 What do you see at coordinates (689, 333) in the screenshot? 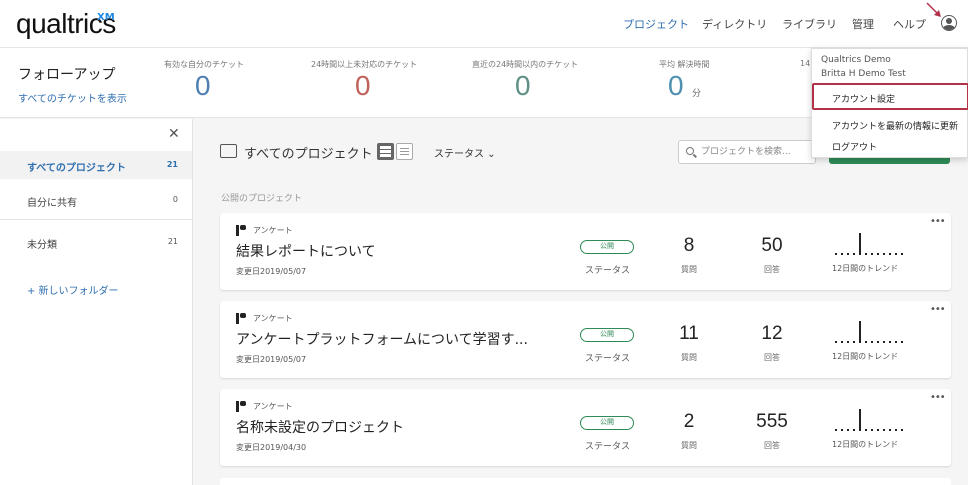
I see `question-count: 11` at bounding box center [689, 333].